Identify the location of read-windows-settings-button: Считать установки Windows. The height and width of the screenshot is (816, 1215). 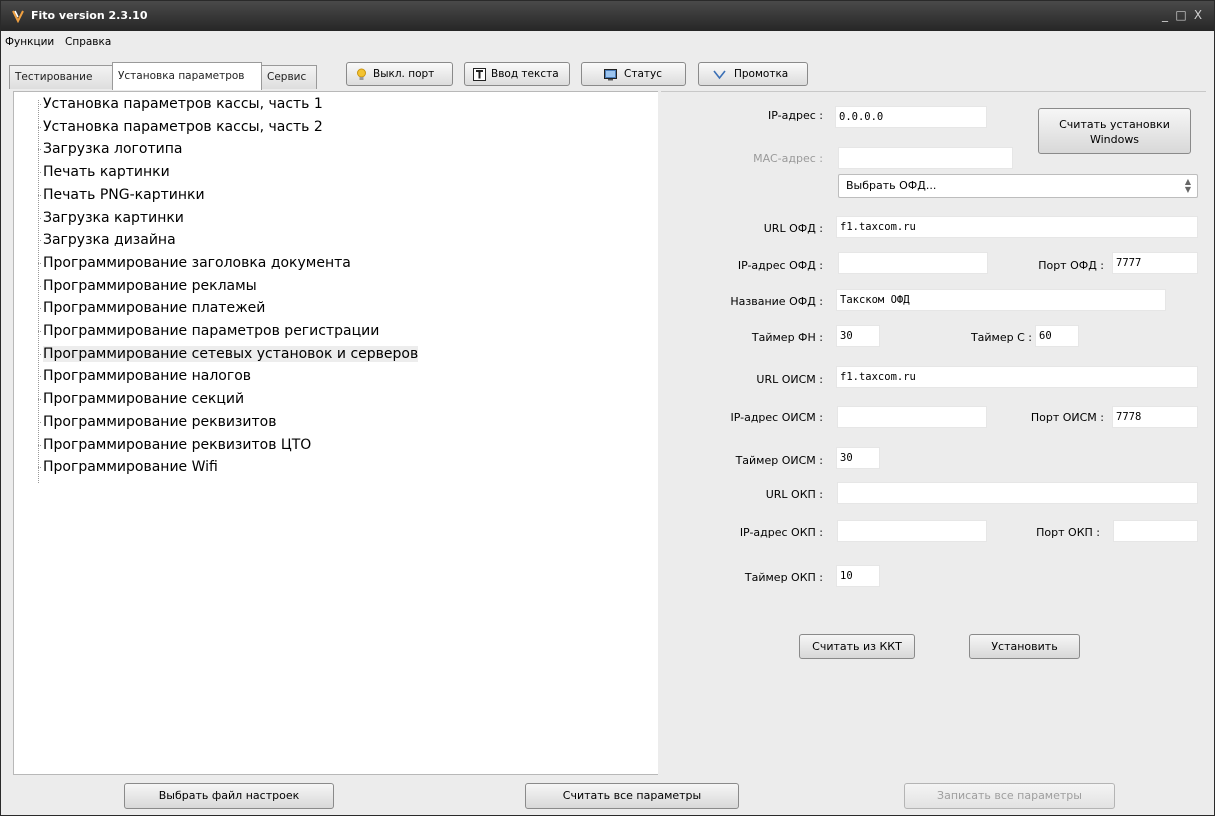
(1114, 131).